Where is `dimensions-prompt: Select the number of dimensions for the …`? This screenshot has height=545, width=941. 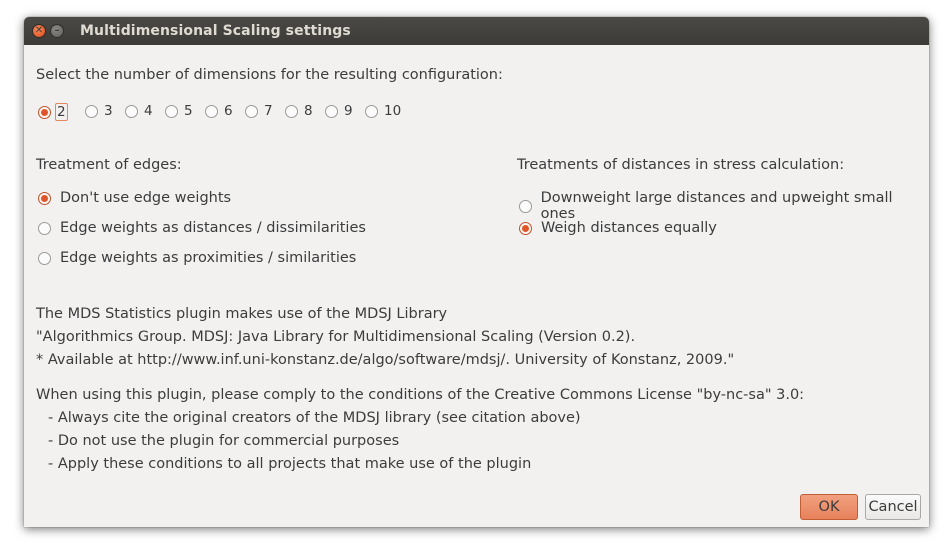 dimensions-prompt: Select the number of dimensions for the … is located at coordinates (269, 75).